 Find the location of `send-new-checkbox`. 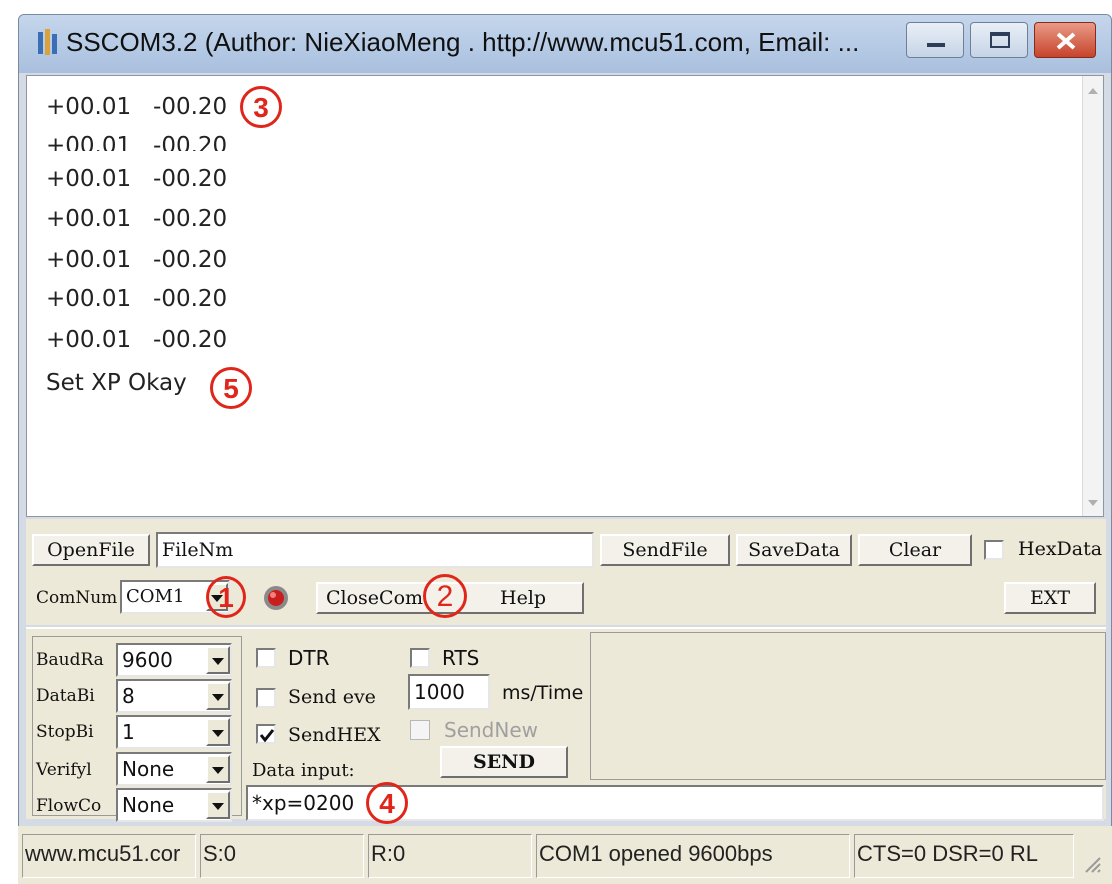

send-new-checkbox is located at coordinates (420, 730).